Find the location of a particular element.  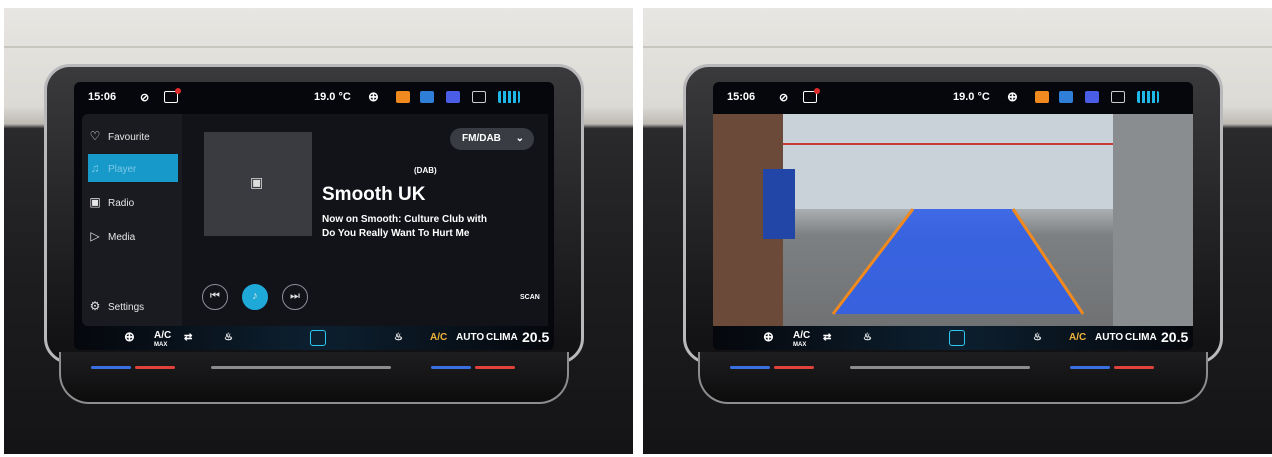

radio-icon: ▣ is located at coordinates (95, 202).